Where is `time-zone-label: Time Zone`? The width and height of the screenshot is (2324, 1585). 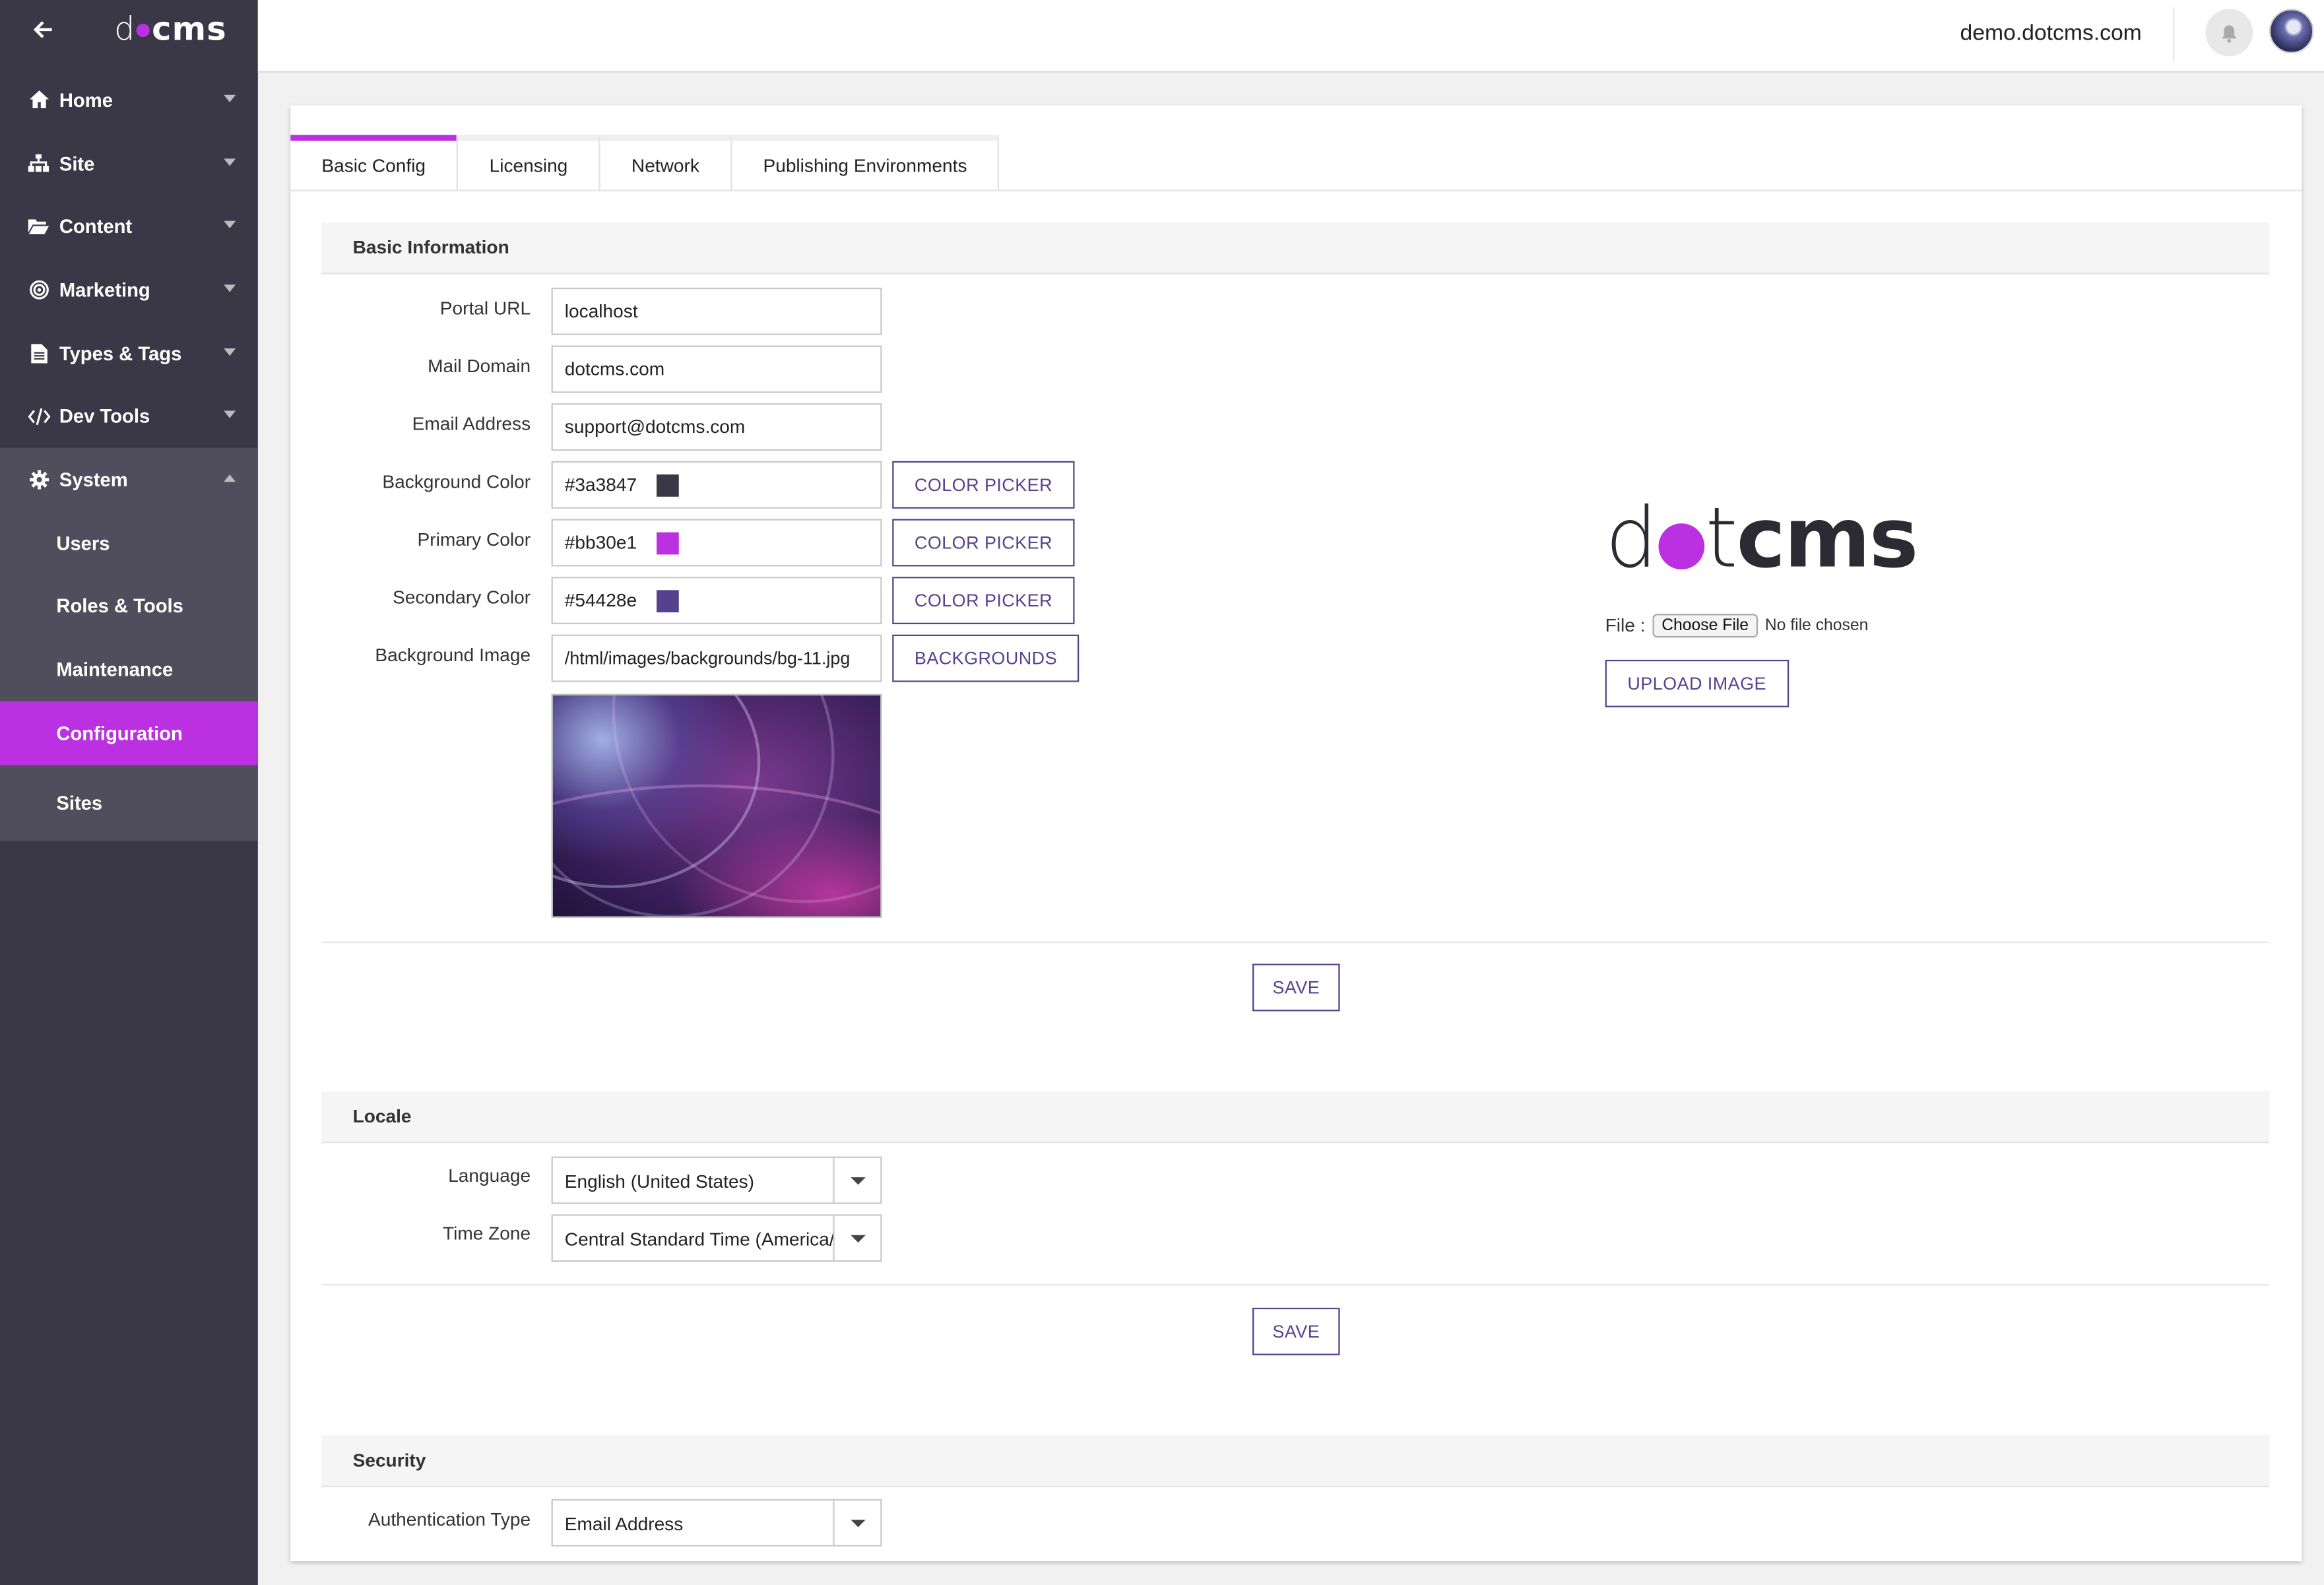 time-zone-label: Time Zone is located at coordinates (486, 1234).